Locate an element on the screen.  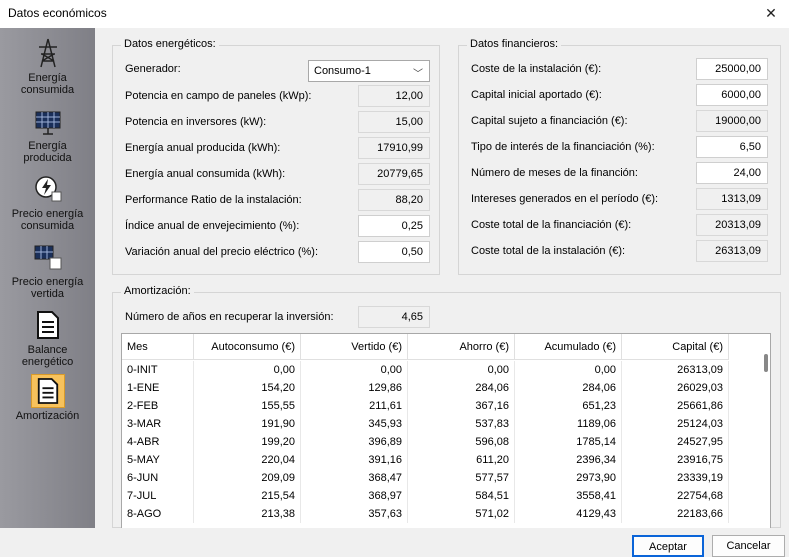
generador-select: Consumo-1 ﹀ is located at coordinates (369, 71).